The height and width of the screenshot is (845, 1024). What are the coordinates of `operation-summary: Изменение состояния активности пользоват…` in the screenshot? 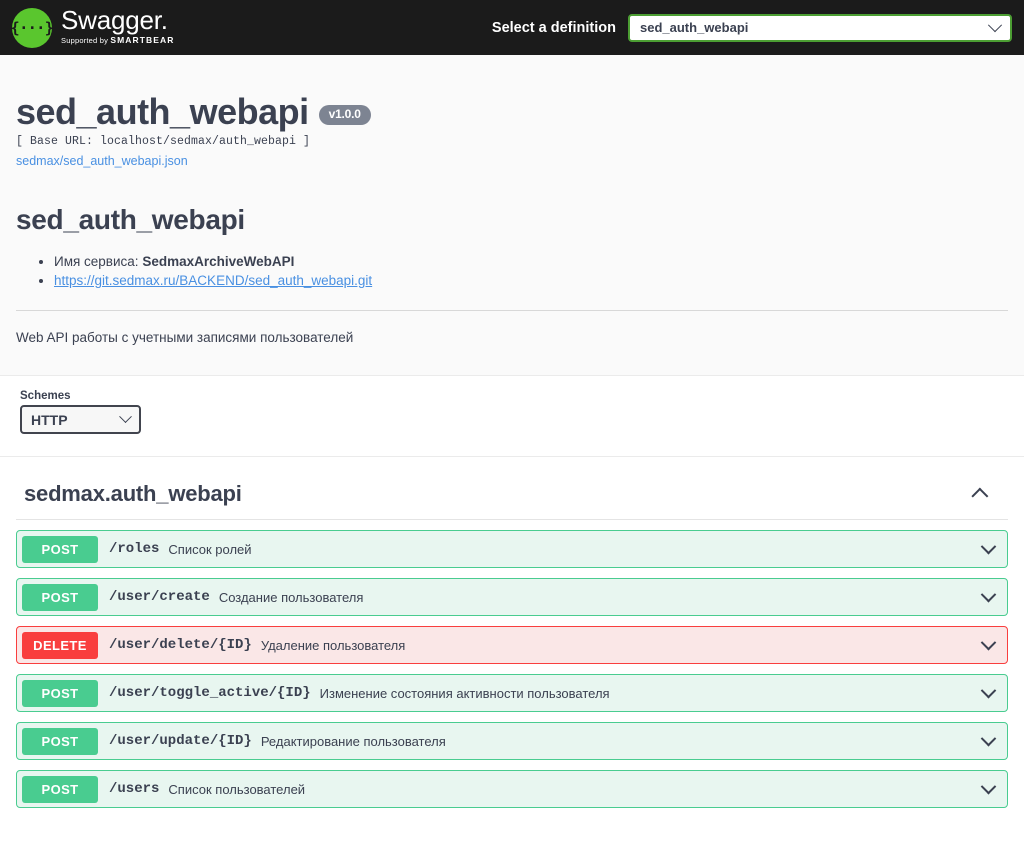 It's located at (464, 693).